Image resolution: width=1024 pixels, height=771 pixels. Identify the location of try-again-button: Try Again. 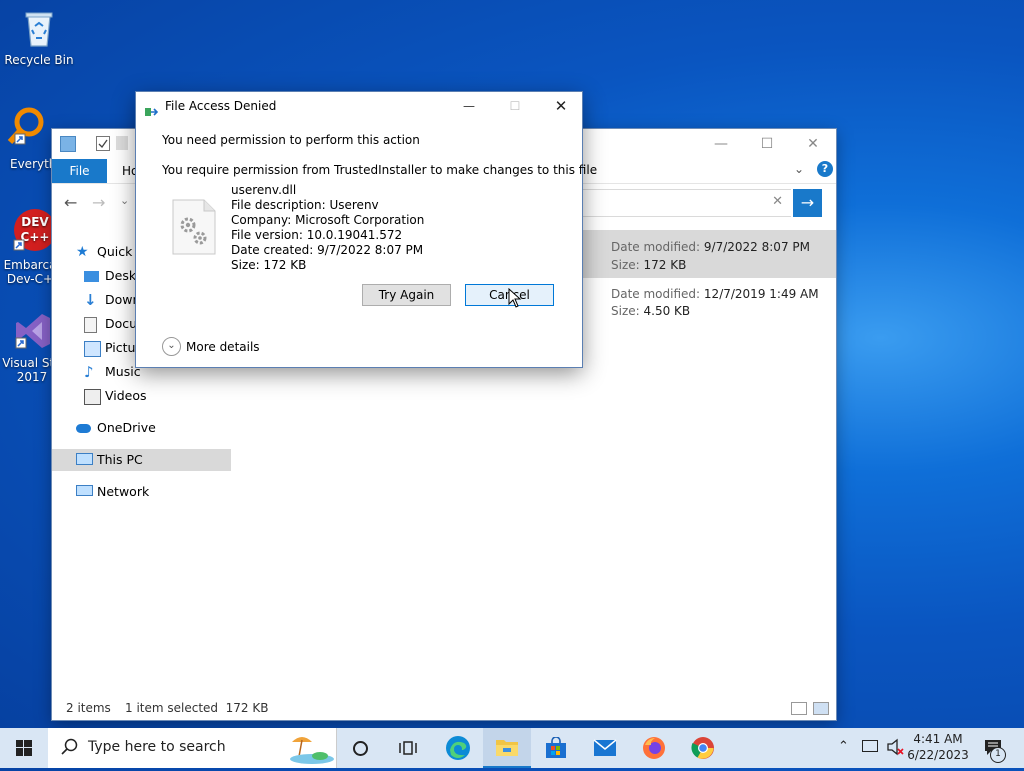
(406, 295).